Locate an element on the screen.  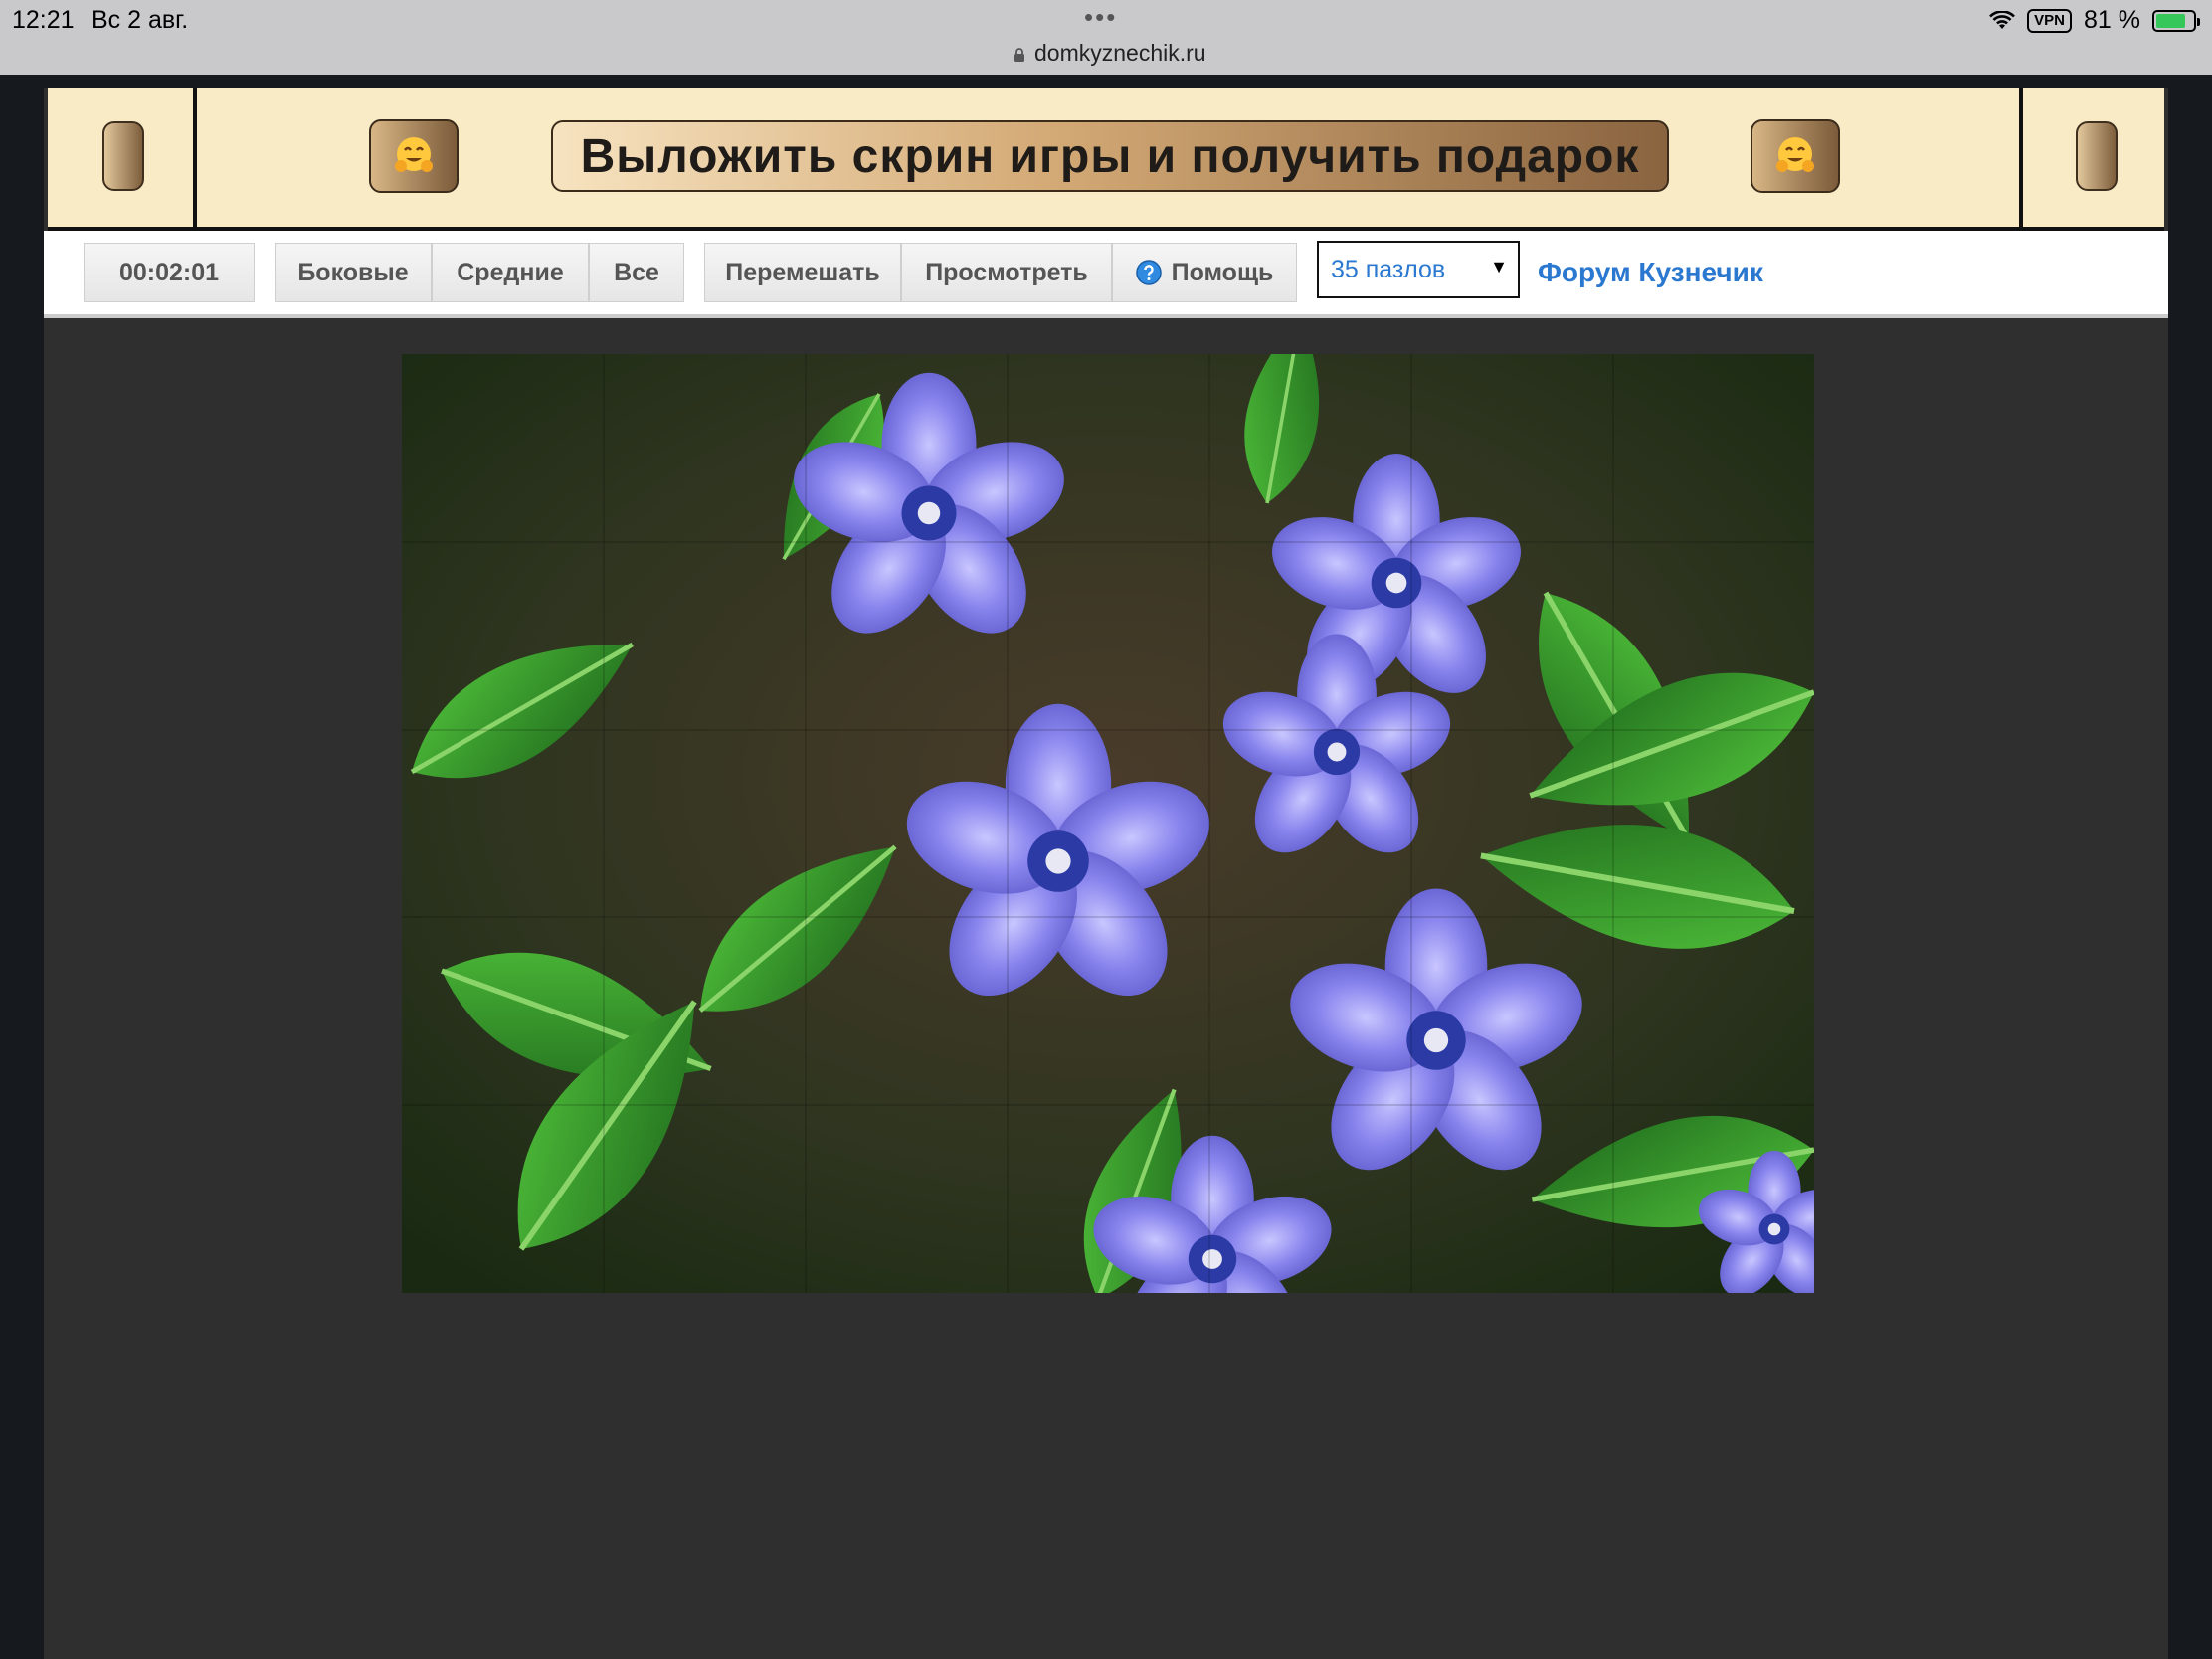
wifi-icon is located at coordinates (2002, 19).